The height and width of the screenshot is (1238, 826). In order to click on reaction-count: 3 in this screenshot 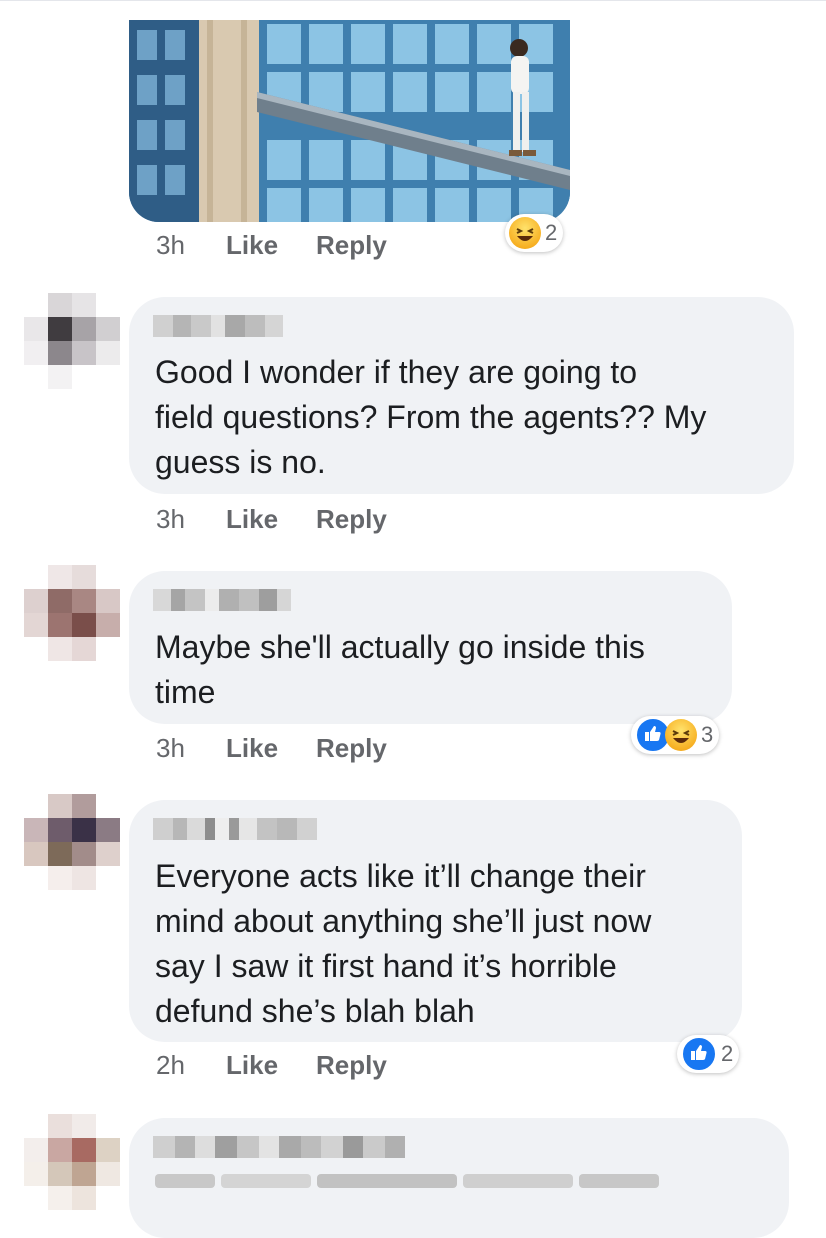, I will do `click(707, 734)`.